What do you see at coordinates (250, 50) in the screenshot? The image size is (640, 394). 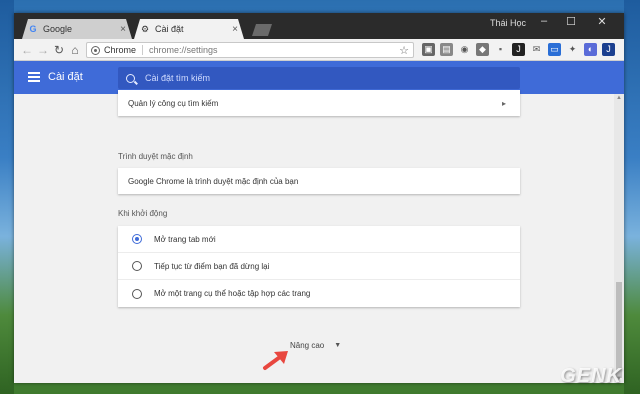 I see `address-bar: Chrome chrome://settings ☆` at bounding box center [250, 50].